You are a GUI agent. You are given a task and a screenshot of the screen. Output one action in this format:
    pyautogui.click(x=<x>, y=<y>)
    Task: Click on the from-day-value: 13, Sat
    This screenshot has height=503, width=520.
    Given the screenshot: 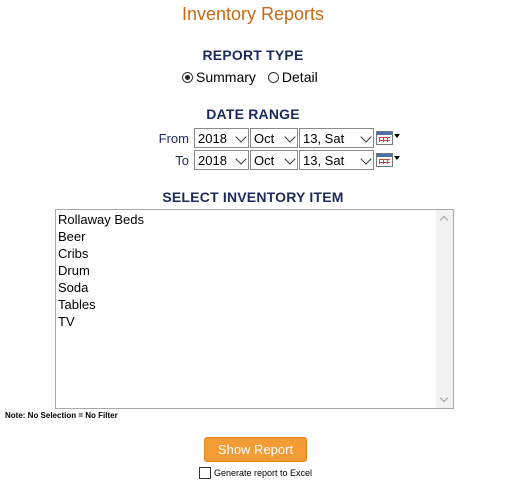 What is the action you would take?
    pyautogui.click(x=324, y=138)
    